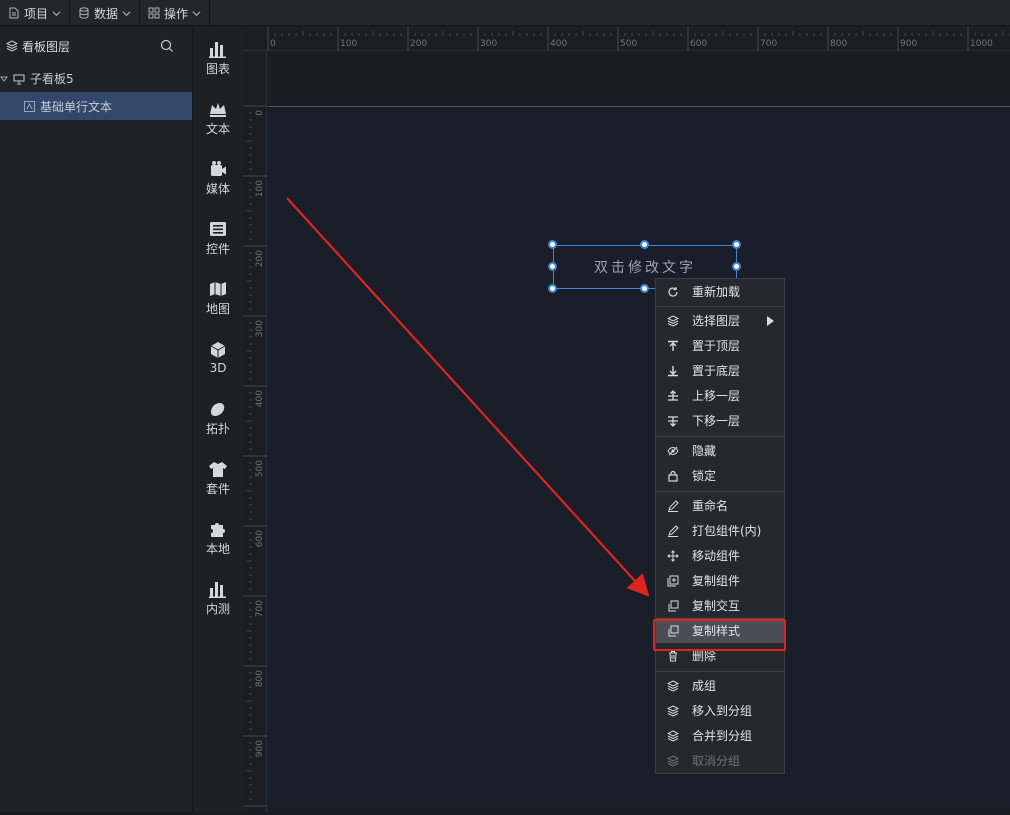 The image size is (1010, 815). Describe the element at coordinates (720, 505) in the screenshot. I see `menu-item-rename: 重命名` at that location.